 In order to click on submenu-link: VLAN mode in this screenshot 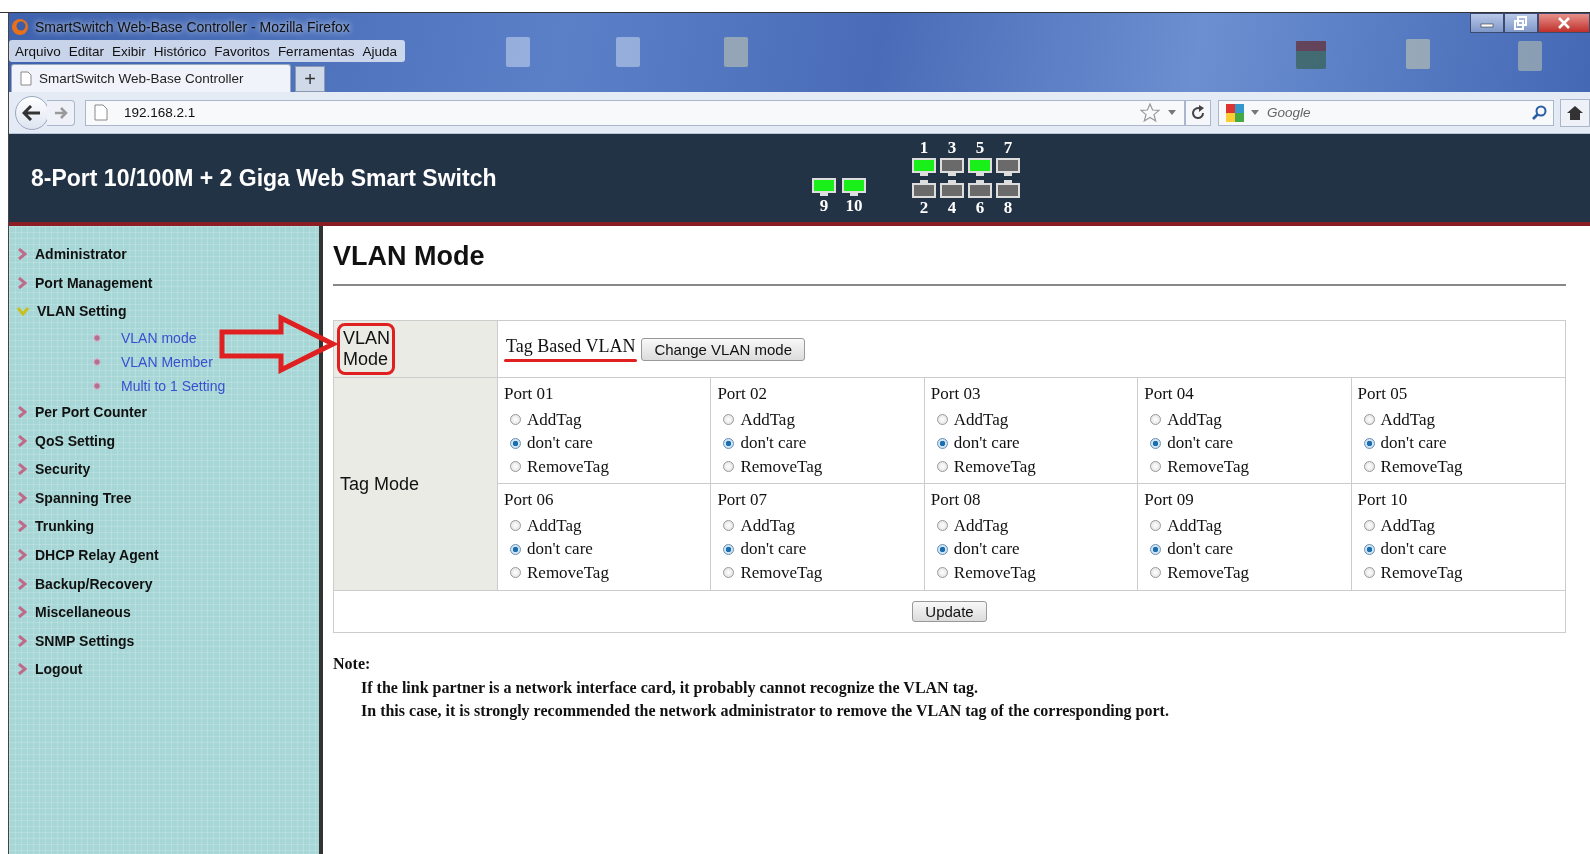, I will do `click(159, 337)`.